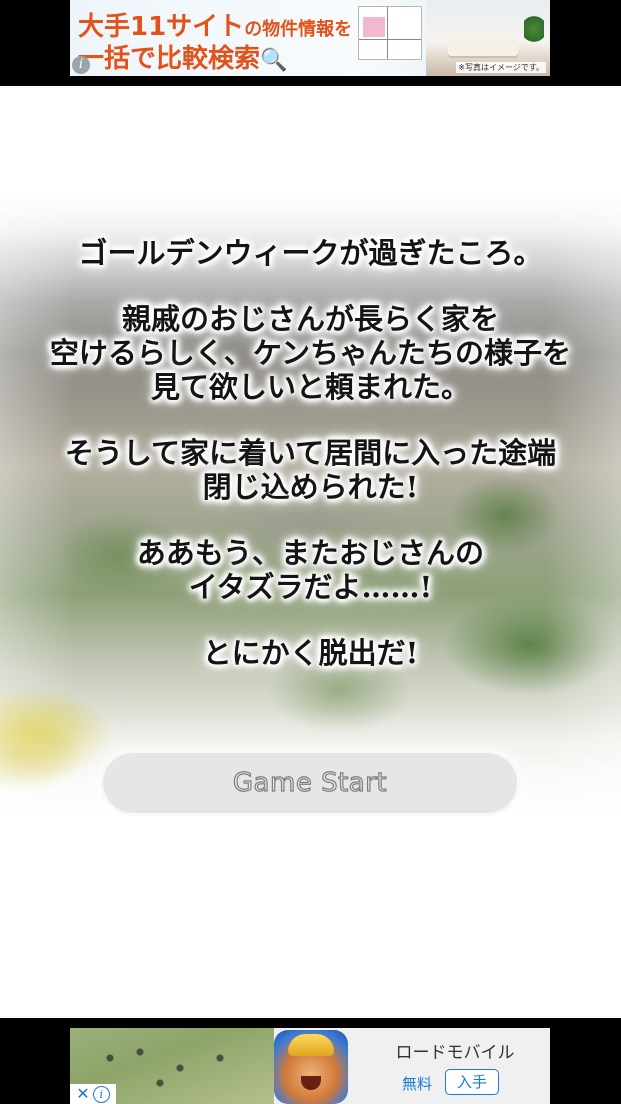  I want to click on ad-info-icon: i, so click(81, 65).